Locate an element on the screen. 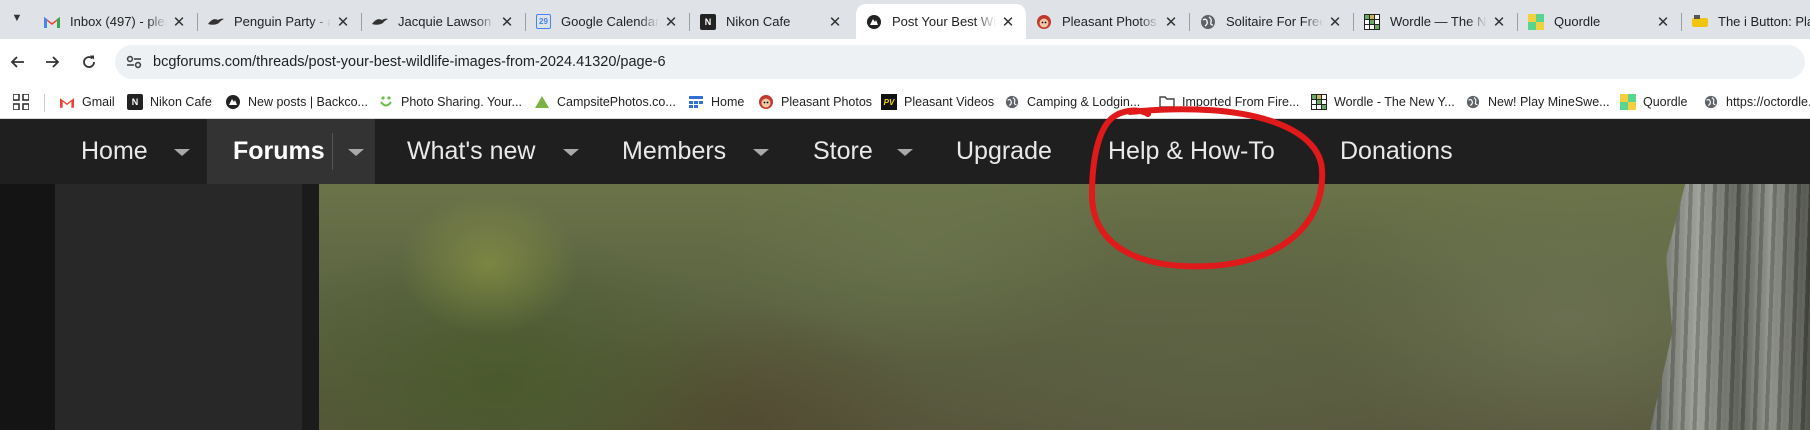 This screenshot has width=1810, height=430. bookmark-label: Gmail is located at coordinates (98, 102).